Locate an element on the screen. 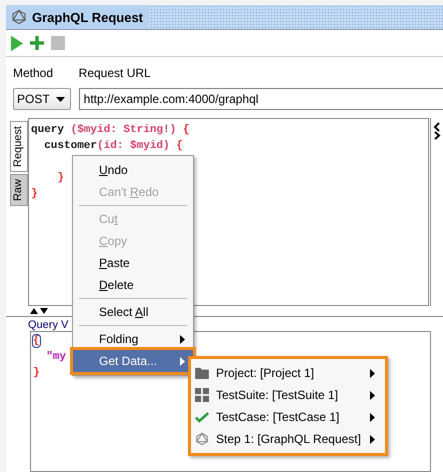  url-label: Request URL is located at coordinates (115, 74).